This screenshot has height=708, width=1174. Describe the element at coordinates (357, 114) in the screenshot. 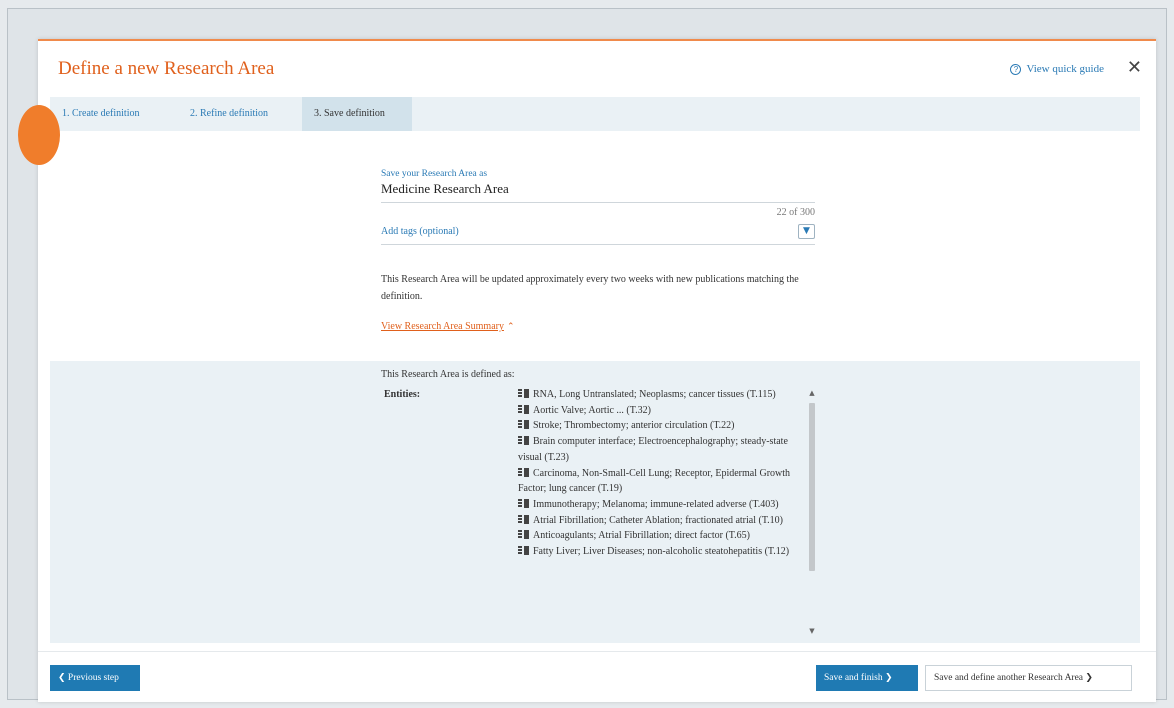

I see `tab-save-definition: 3. Save definition` at that location.